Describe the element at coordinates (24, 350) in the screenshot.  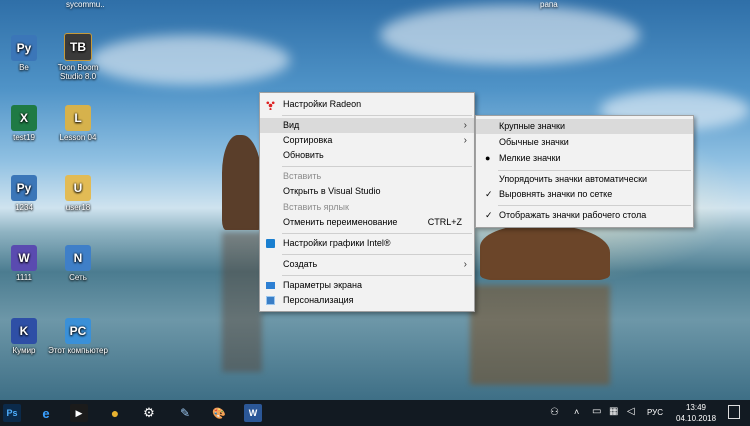
I see `desktop-icon-label: Кумир` at that location.